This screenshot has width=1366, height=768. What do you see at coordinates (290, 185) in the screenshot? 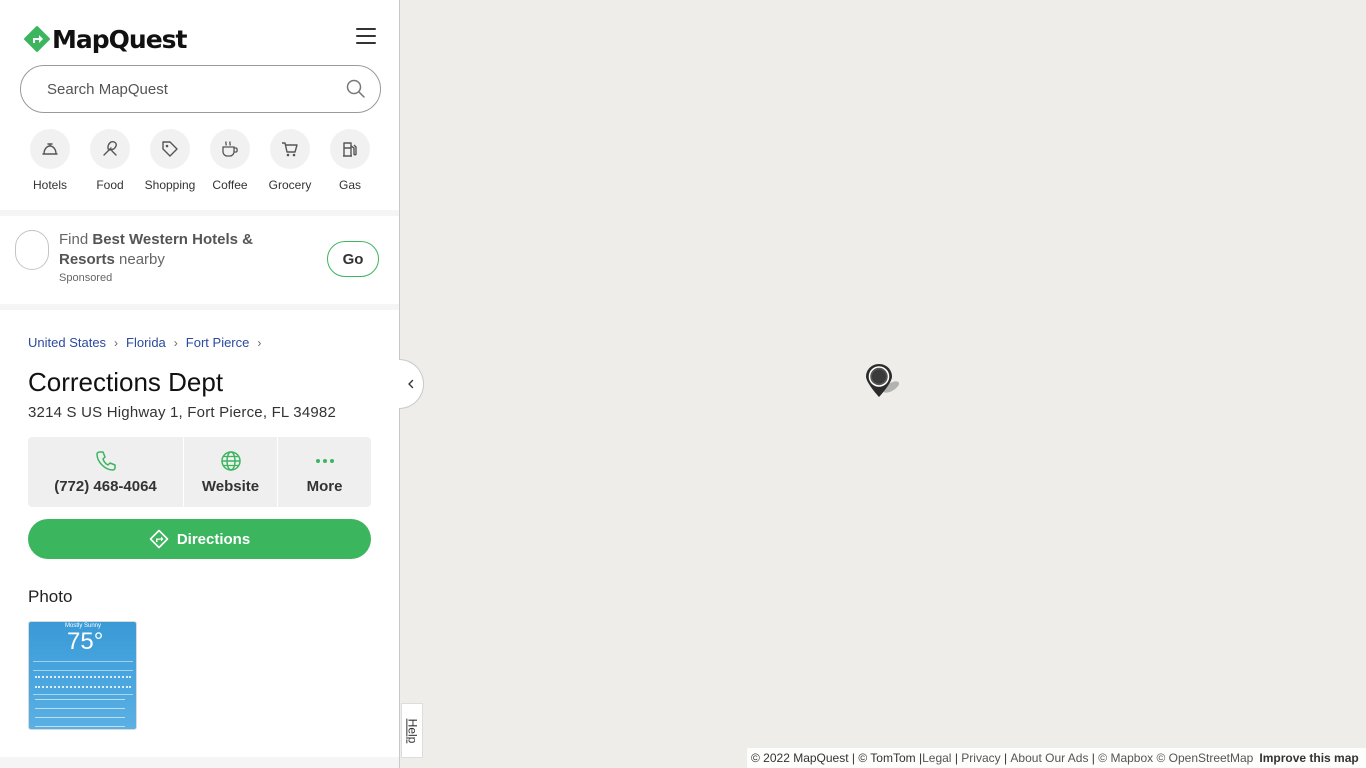
I see `category-label: Grocery` at bounding box center [290, 185].